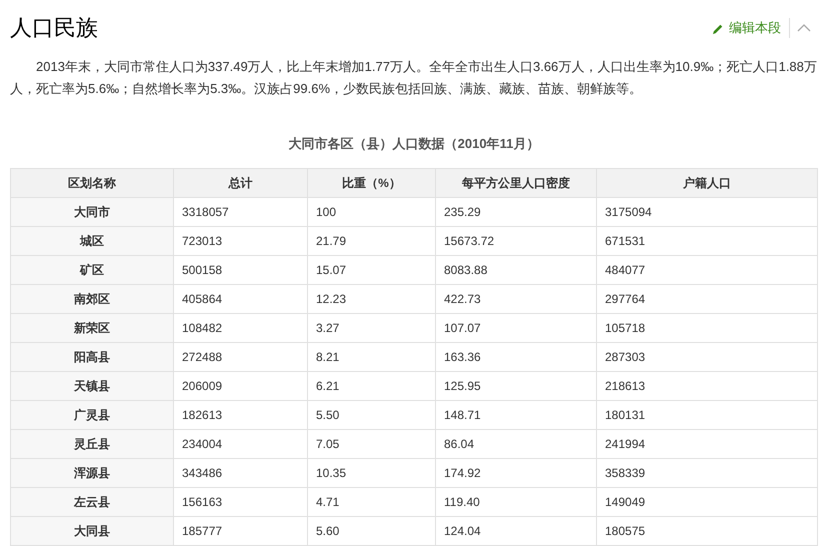 The image size is (828, 546). Describe the element at coordinates (516, 299) in the screenshot. I see `table-cell: 422.73` at that location.